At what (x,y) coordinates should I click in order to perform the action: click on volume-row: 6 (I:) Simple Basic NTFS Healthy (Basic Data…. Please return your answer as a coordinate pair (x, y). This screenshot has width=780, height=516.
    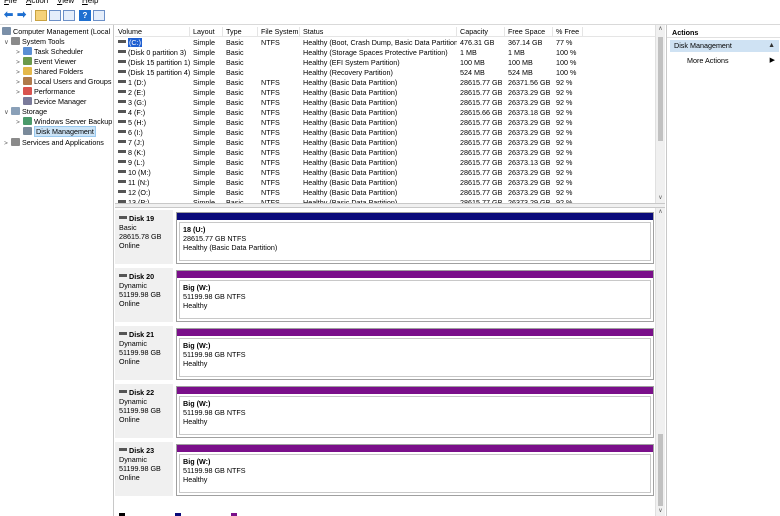
    Looking at the image, I should click on (385, 133).